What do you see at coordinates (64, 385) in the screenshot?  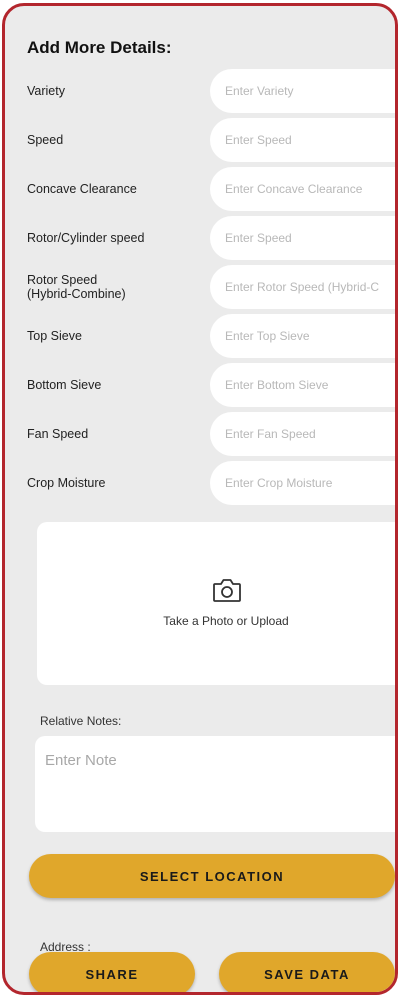 I see `field-label-bottom-sieve: Bottom Sieve` at bounding box center [64, 385].